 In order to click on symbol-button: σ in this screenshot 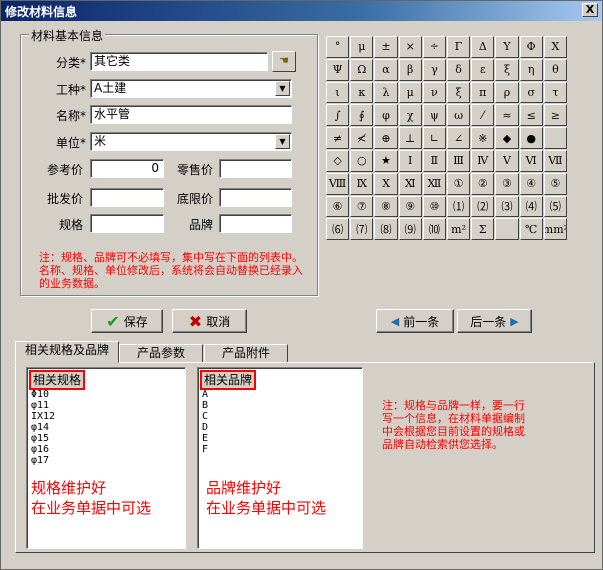, I will do `click(531, 92)`.